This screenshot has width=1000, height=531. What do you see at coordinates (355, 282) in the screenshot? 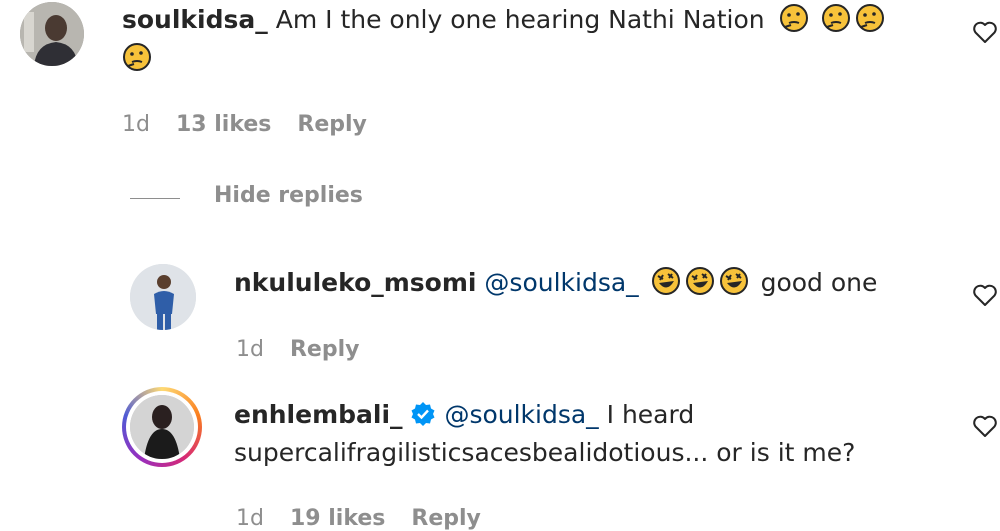
I see `reply-username: nkululeko_msomi` at bounding box center [355, 282].